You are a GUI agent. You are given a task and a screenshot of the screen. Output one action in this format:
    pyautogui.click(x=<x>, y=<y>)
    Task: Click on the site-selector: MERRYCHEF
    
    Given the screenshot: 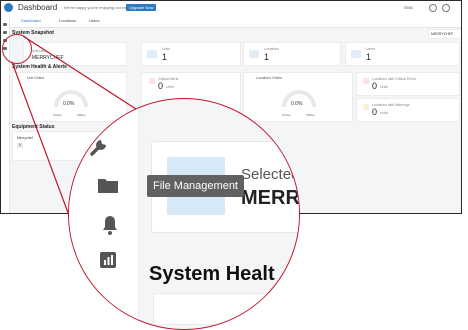 What is the action you would take?
    pyautogui.click(x=444, y=34)
    